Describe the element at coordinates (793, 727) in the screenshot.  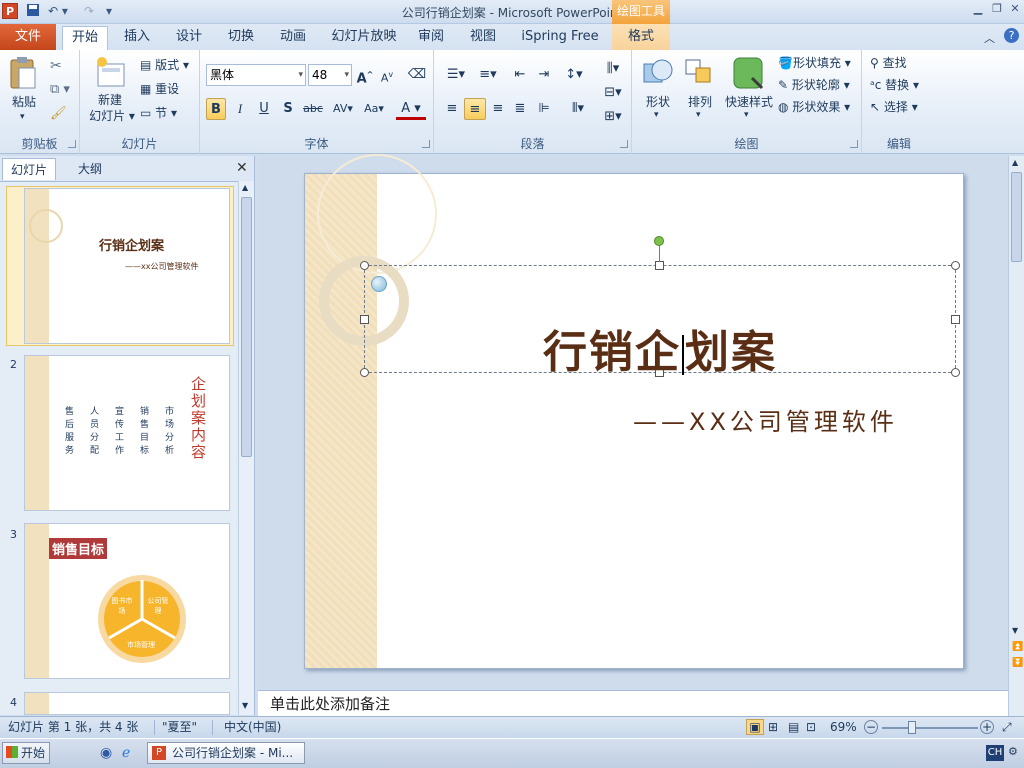
I see `reading-view-icon: ▤` at that location.